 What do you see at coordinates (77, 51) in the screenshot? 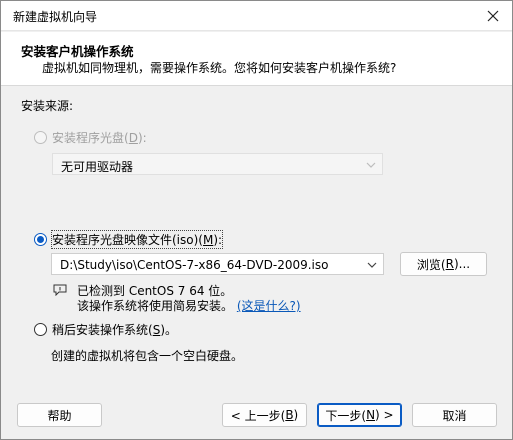
I see `page-title: 安装客户机操作系统` at bounding box center [77, 51].